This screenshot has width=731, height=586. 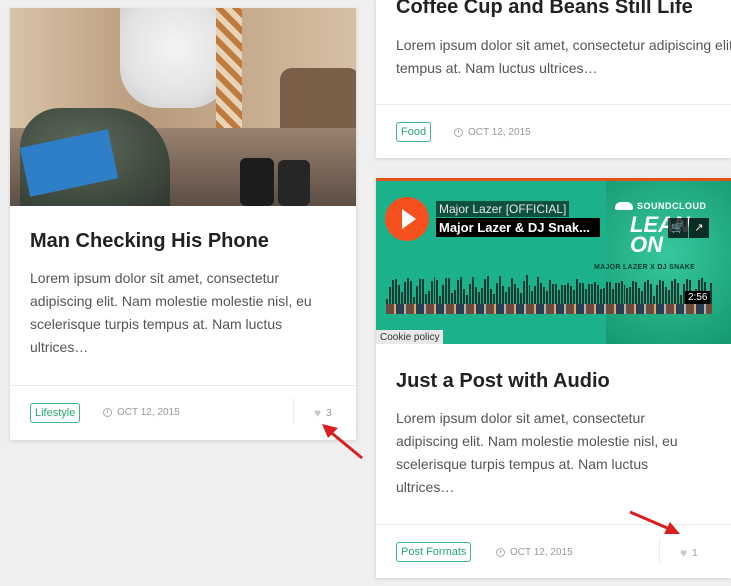 What do you see at coordinates (329, 413) in the screenshot?
I see `like-count: 3` at bounding box center [329, 413].